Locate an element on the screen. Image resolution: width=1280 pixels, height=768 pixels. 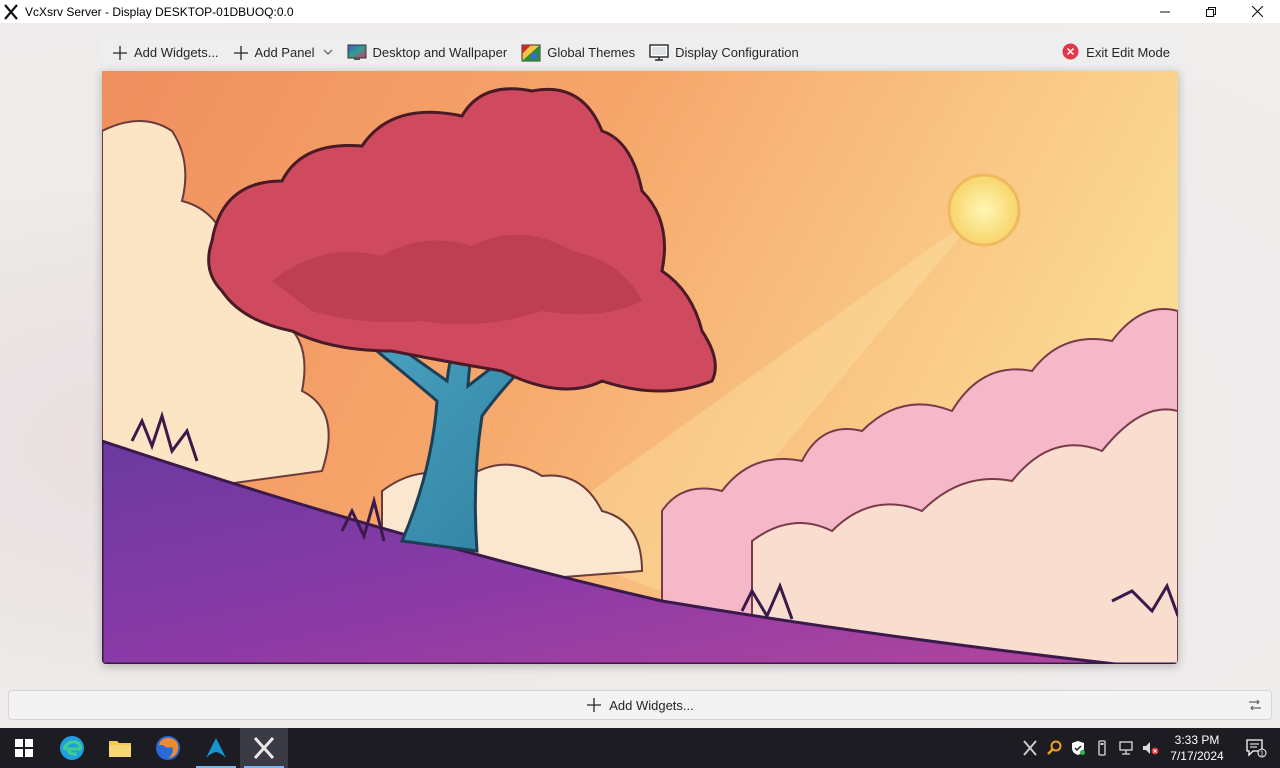
close-icon is located at coordinates (1257, 11).